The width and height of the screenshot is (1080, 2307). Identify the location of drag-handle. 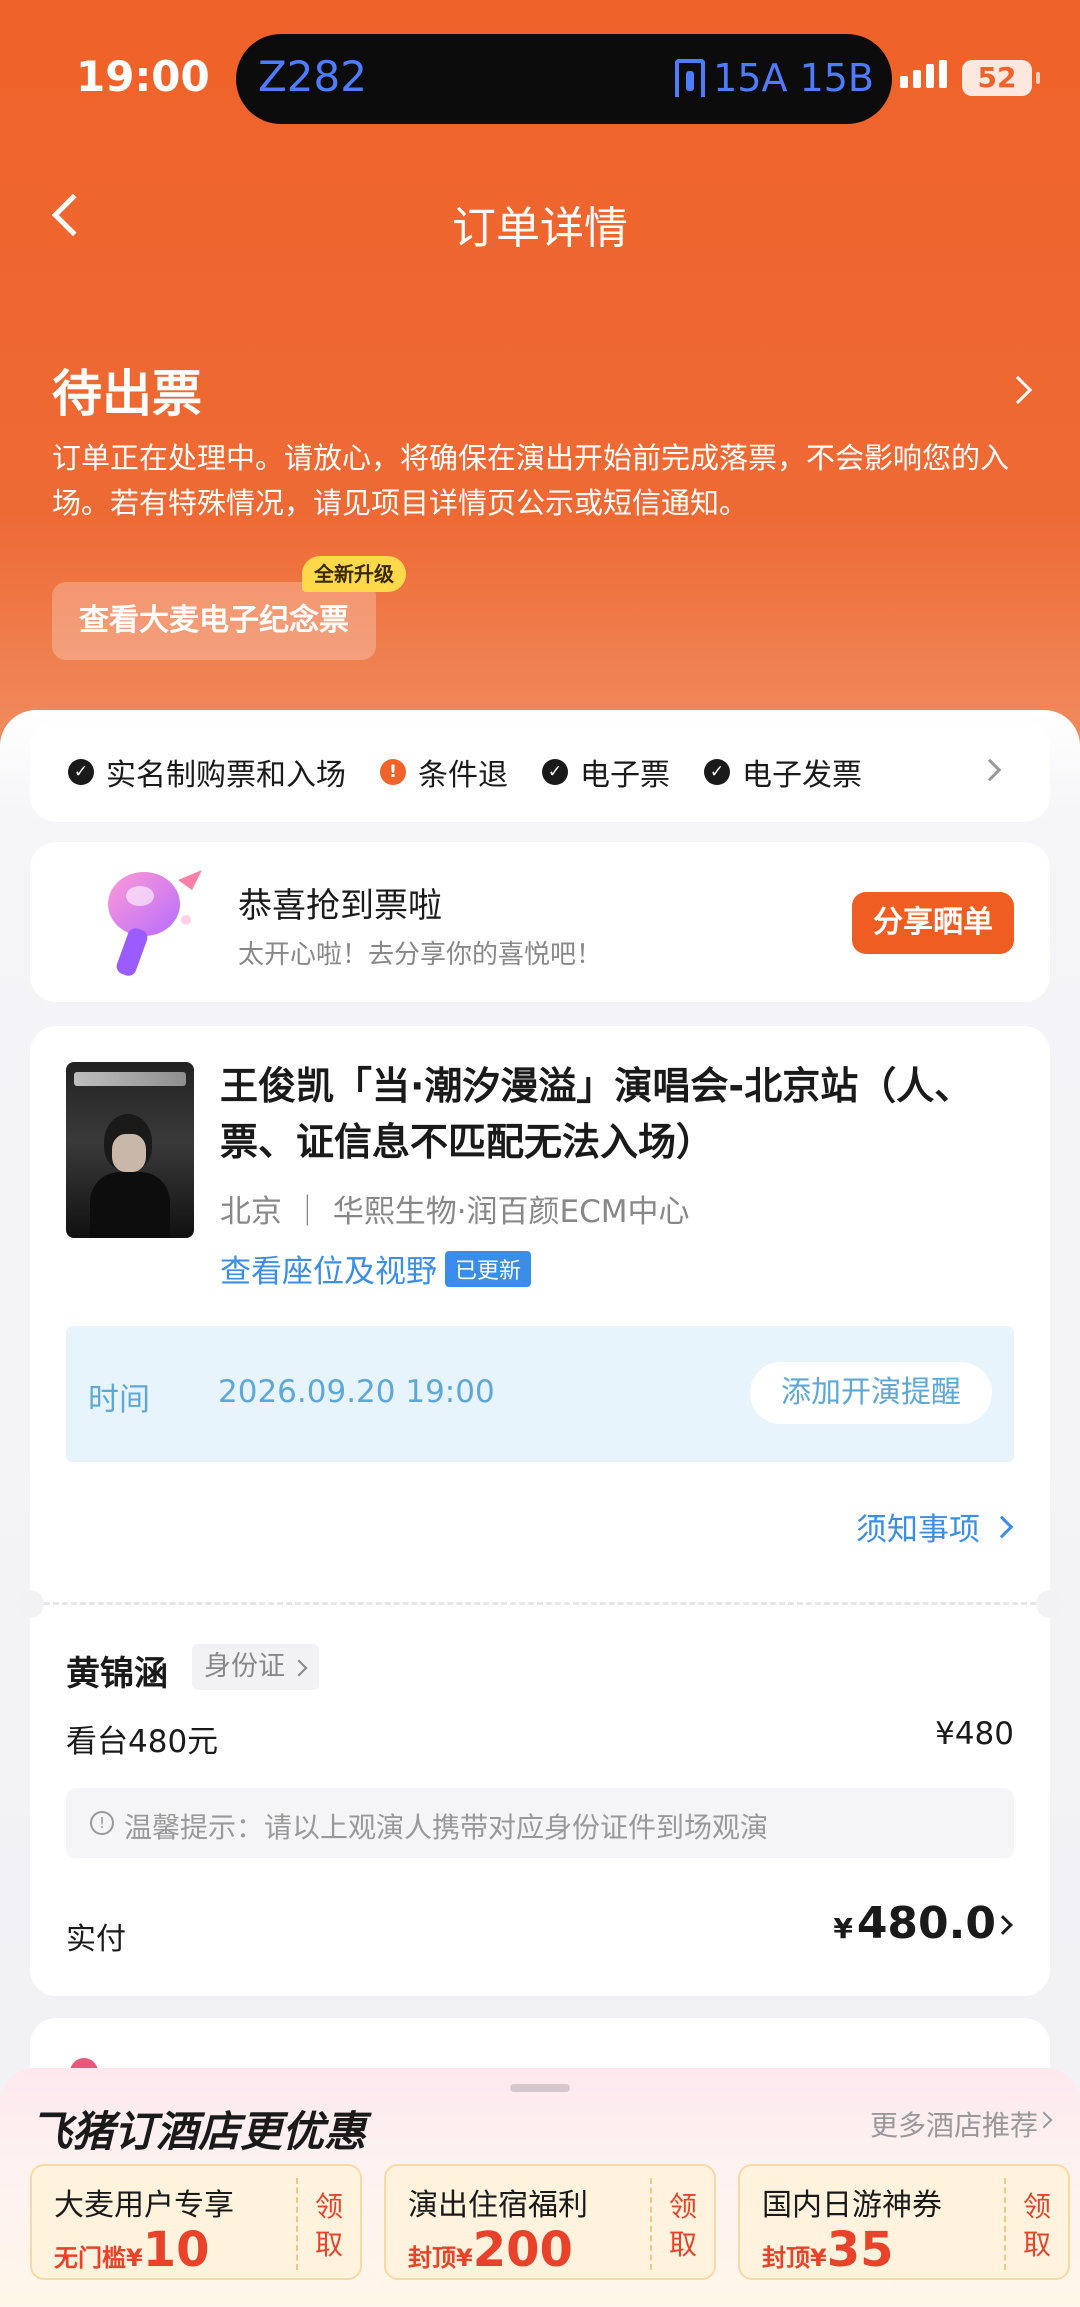
(540, 2088).